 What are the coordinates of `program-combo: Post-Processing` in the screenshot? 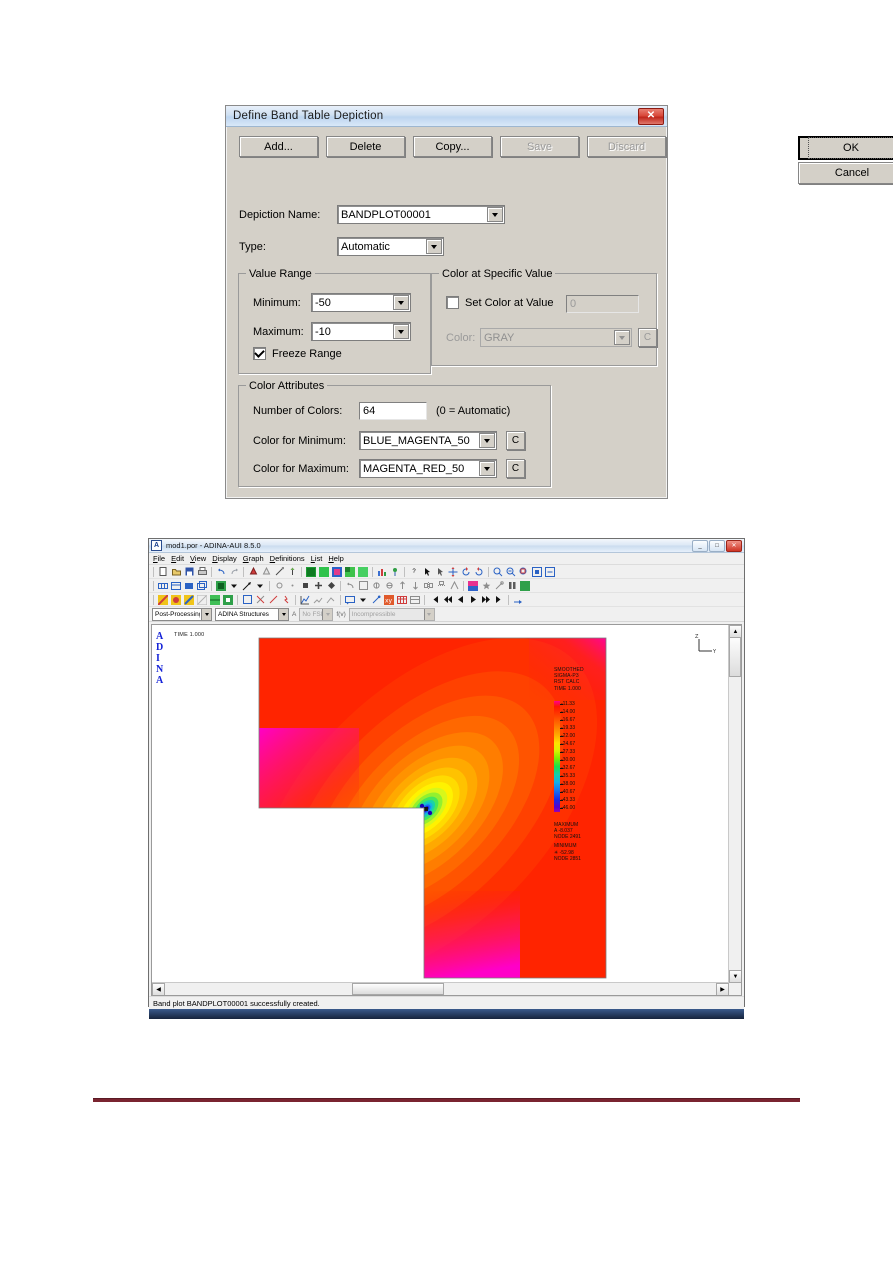 It's located at (182, 614).